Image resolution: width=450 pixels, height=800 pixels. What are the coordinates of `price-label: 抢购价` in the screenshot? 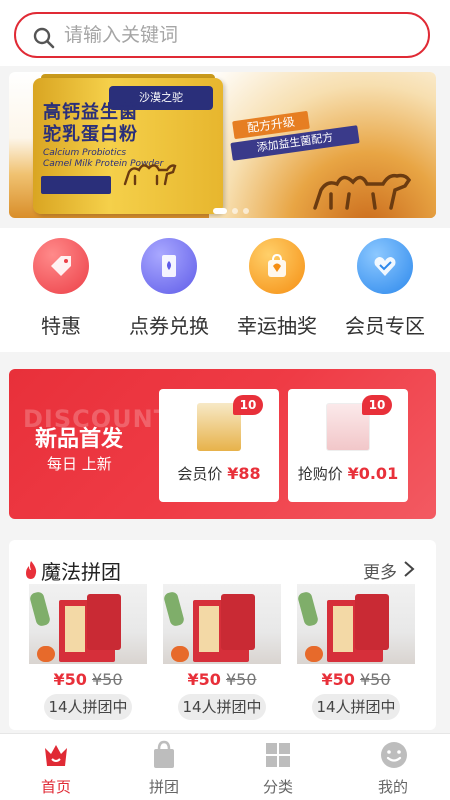 It's located at (320, 474).